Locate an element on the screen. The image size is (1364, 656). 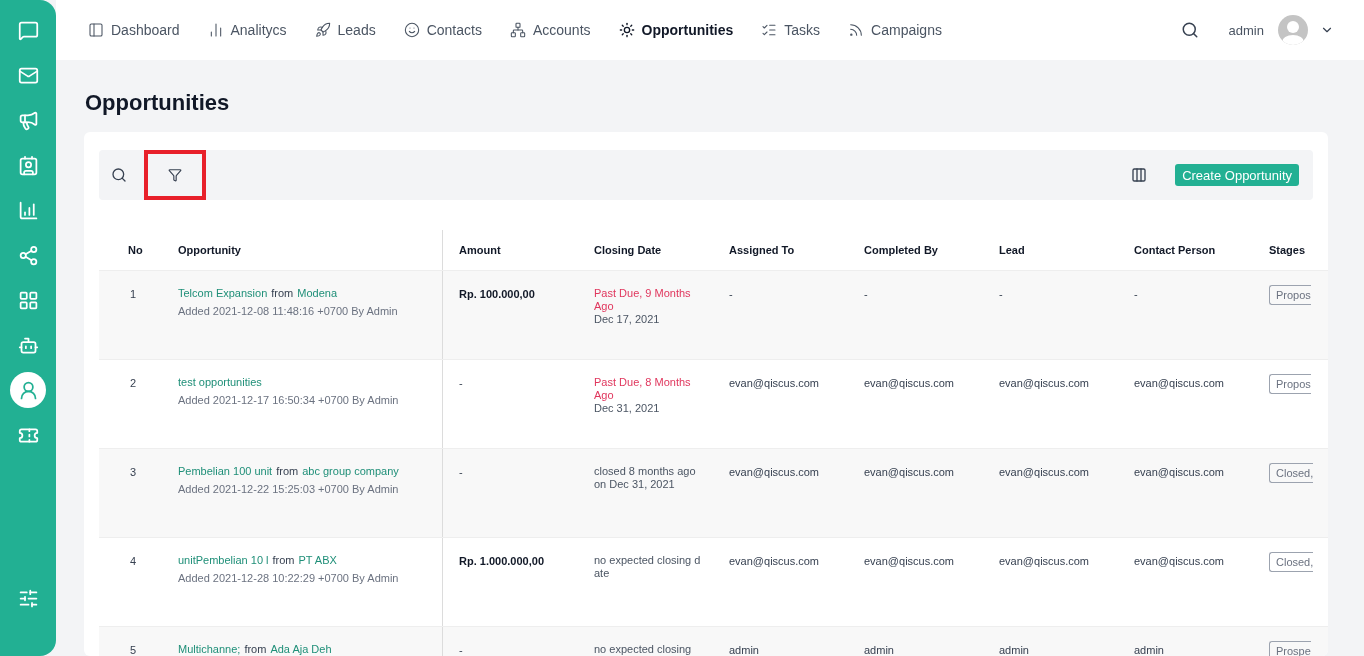
page-title: Opportunities is located at coordinates (158, 103).